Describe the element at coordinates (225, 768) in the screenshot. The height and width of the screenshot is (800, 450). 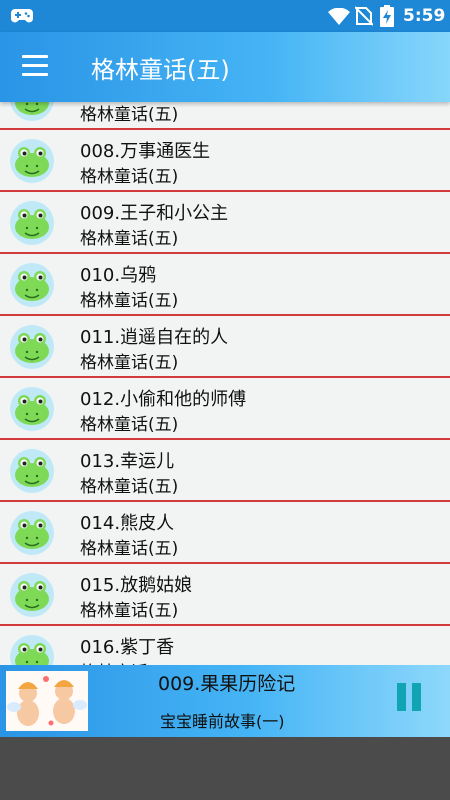
I see `bottom-area` at that location.